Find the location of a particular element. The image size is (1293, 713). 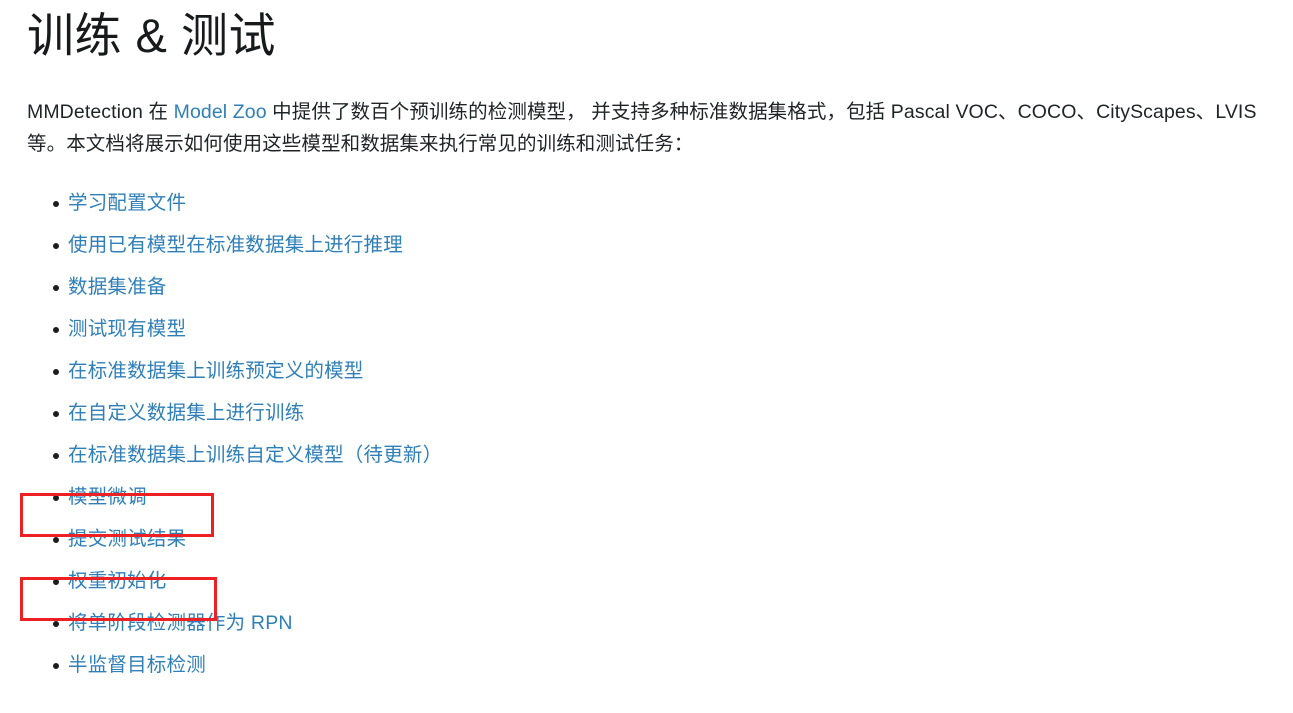

intro-text-before-link: MMDetection 在 is located at coordinates (100, 112).